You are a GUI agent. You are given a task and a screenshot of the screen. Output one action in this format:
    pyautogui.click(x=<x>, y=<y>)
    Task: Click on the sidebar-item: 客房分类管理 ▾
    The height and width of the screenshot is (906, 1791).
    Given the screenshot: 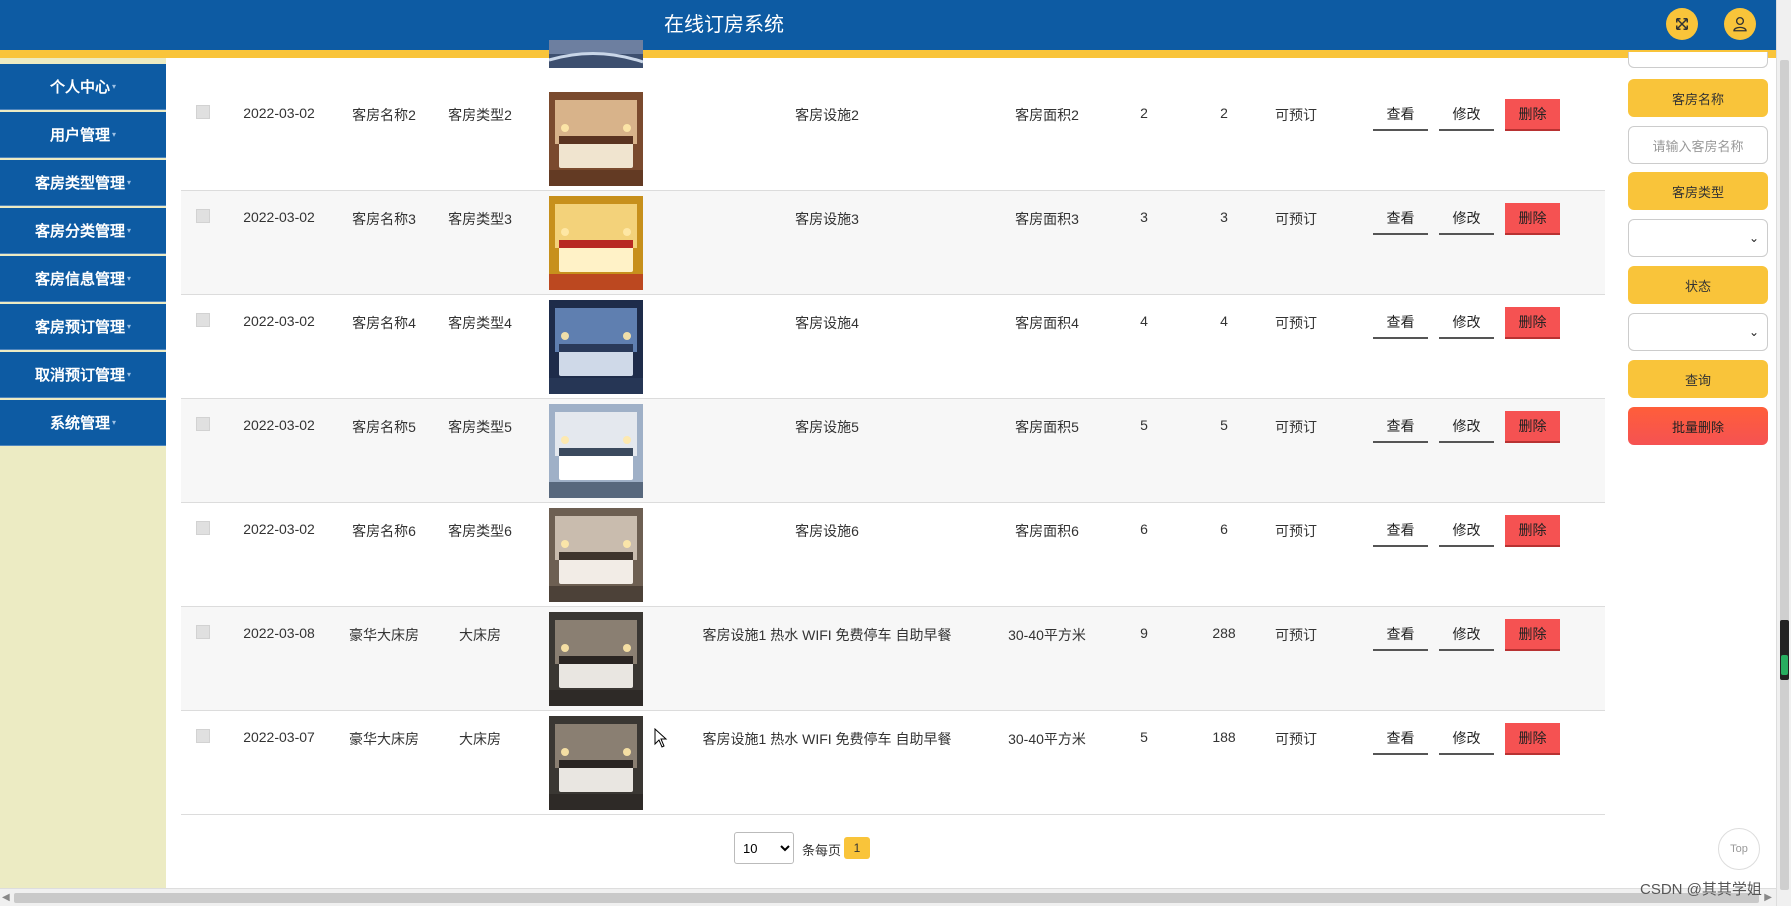 What is the action you would take?
    pyautogui.click(x=83, y=231)
    